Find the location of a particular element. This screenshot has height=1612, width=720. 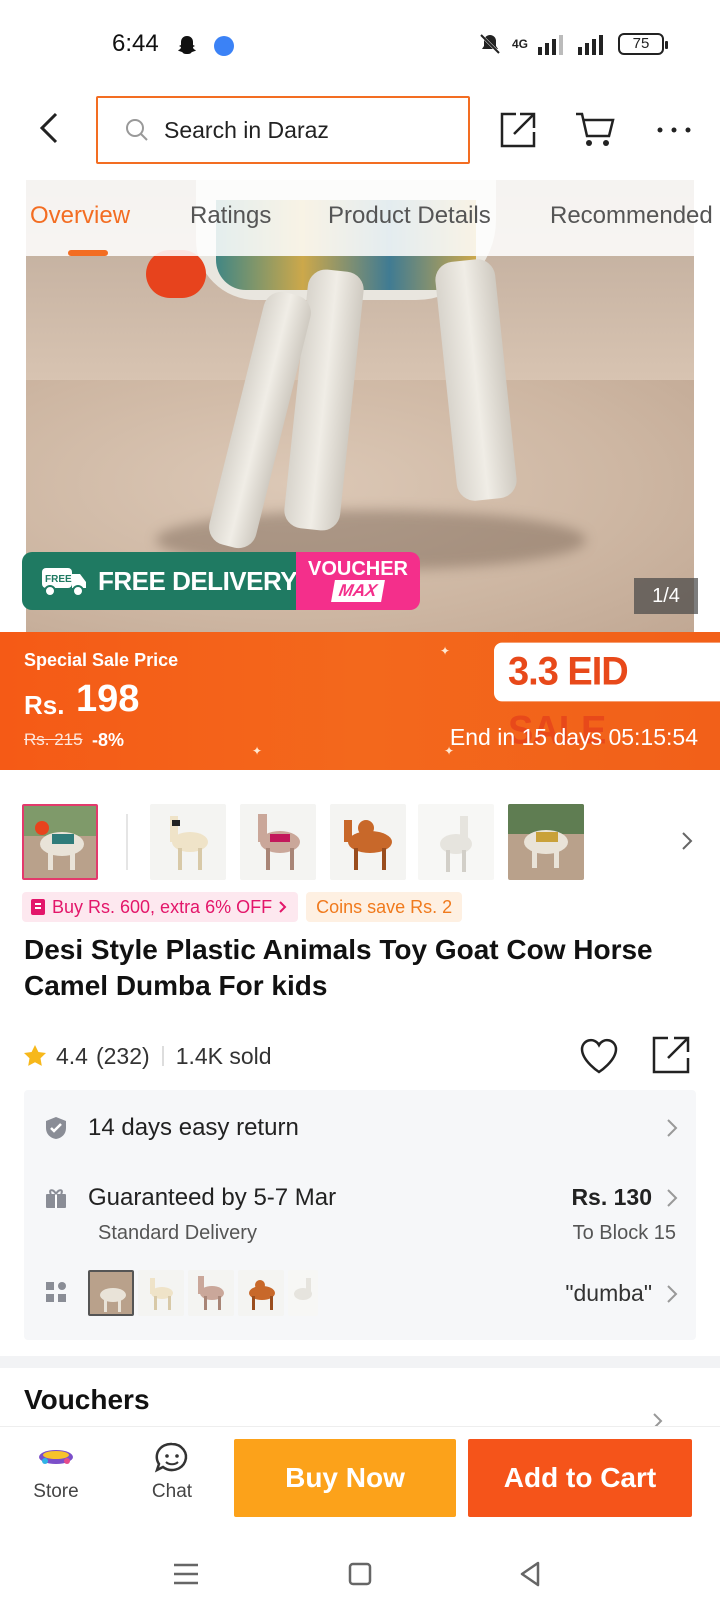

search-input: Search in Daraz is located at coordinates (283, 130).